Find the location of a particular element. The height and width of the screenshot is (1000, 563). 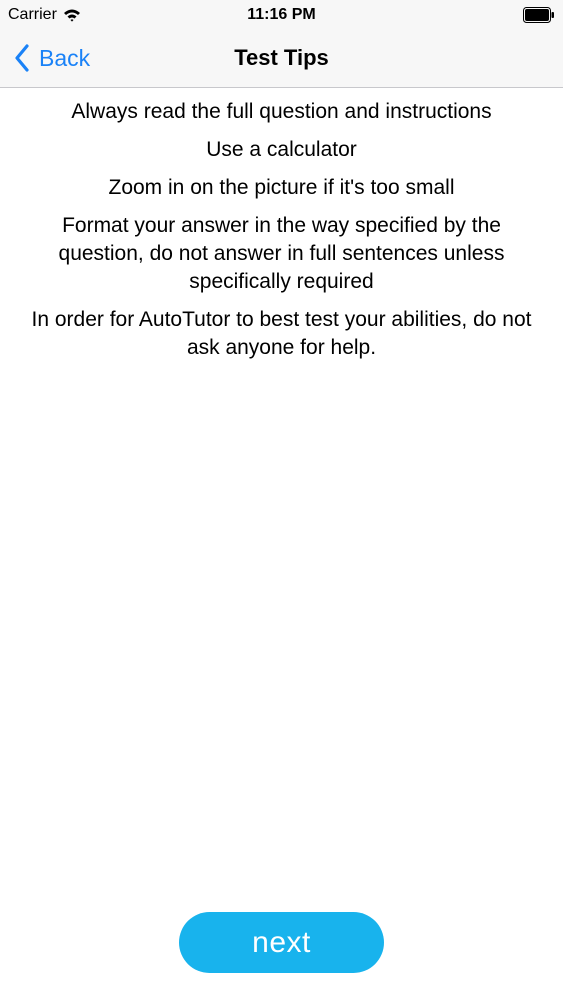

tip-text: Use a calculator is located at coordinates (281, 149).